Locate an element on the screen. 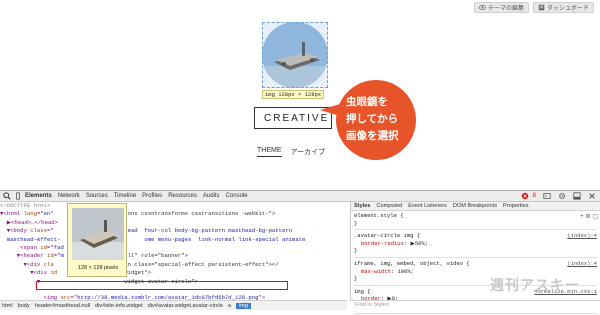  tab-dom-breakpoints: DOM Breakpoints is located at coordinates (475, 206).